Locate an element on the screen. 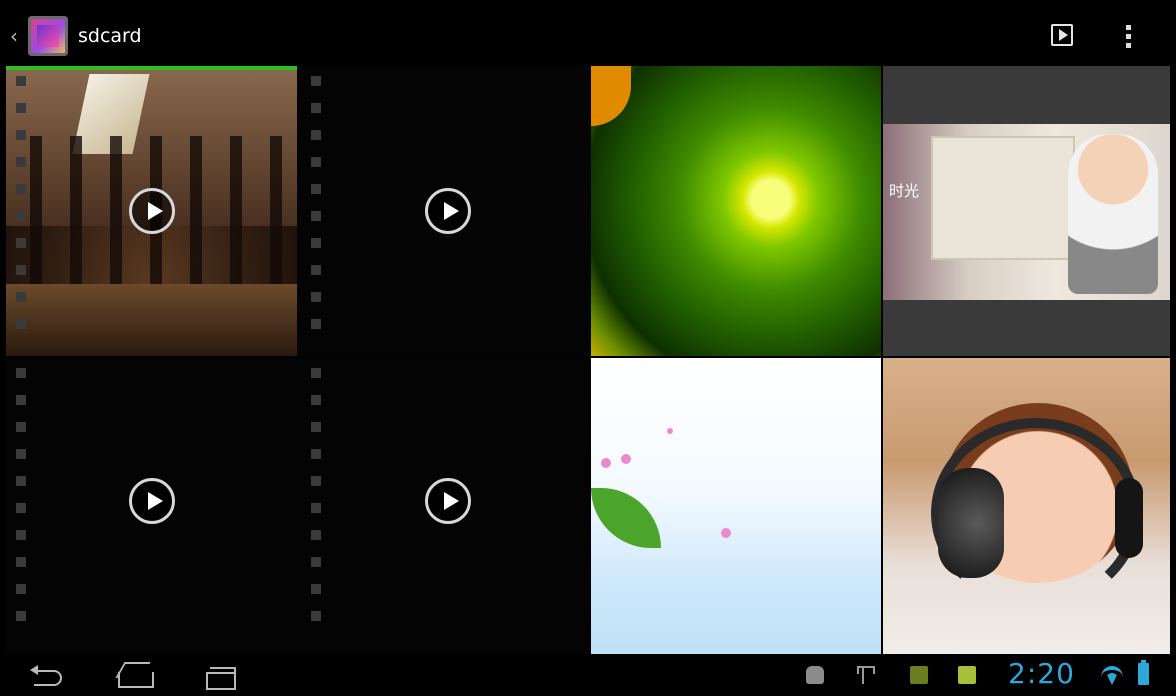 The height and width of the screenshot is (696, 1176). video-thumbnail-dance is located at coordinates (151, 211).